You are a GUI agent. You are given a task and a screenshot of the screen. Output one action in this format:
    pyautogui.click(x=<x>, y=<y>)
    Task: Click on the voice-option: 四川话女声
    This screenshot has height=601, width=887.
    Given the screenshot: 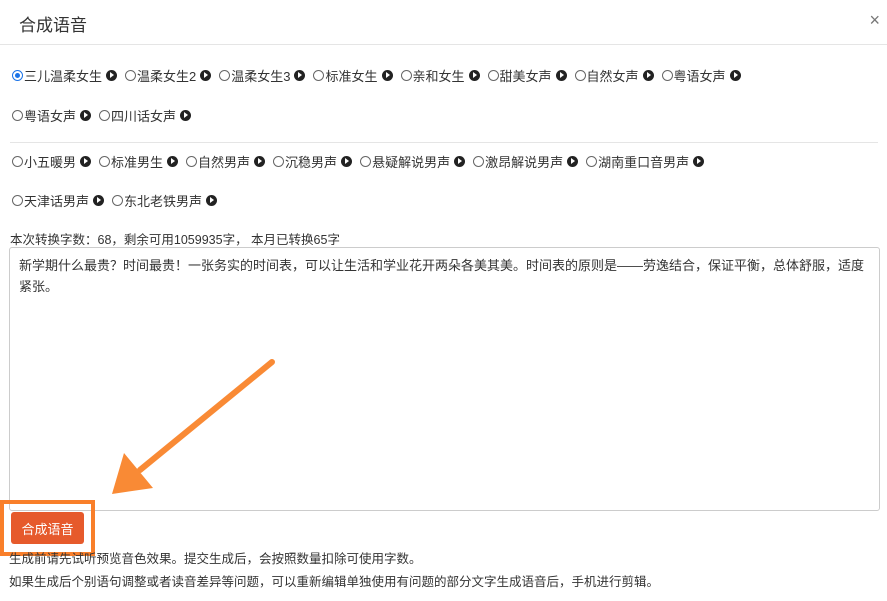 What is the action you would take?
    pyautogui.click(x=145, y=115)
    